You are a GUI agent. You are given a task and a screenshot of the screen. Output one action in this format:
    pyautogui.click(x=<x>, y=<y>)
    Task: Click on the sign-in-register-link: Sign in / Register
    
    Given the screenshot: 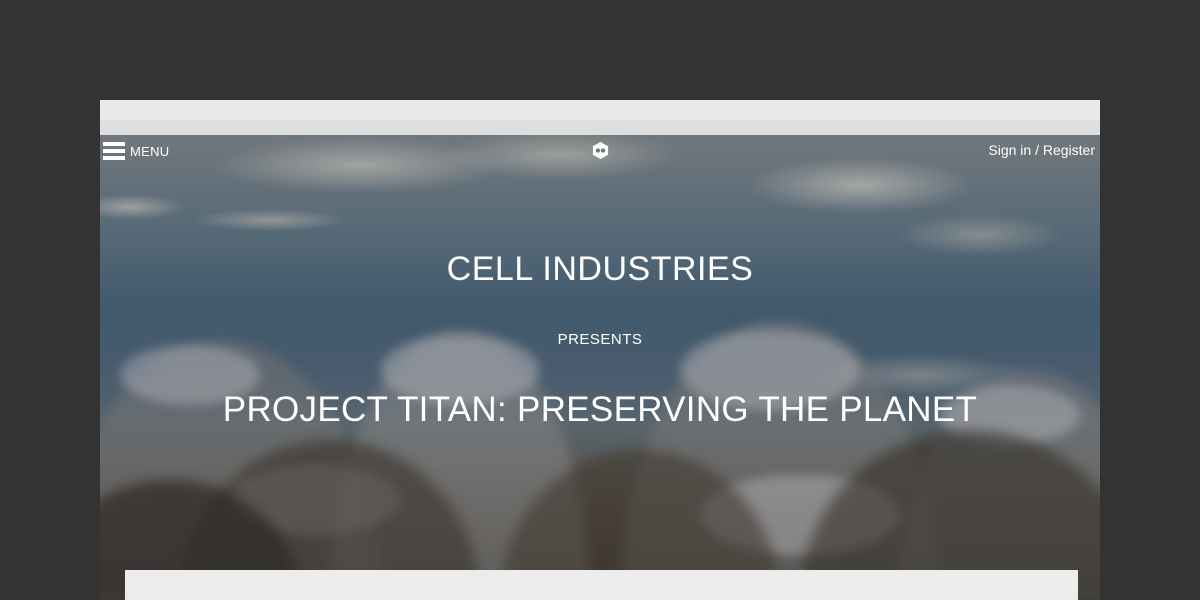 What is the action you would take?
    pyautogui.click(x=1041, y=150)
    